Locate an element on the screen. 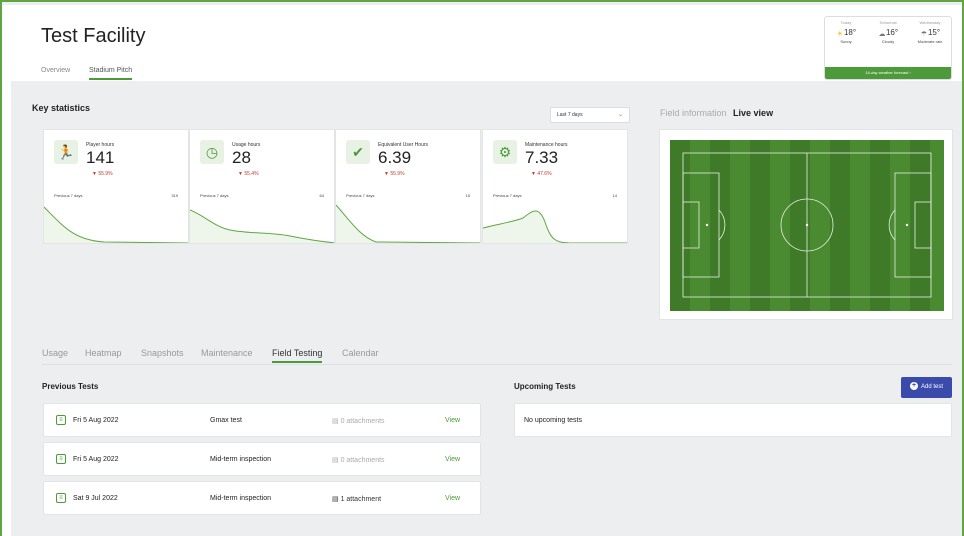 This screenshot has width=964, height=536. stat-delta: ▼ 47.6% is located at coordinates (541, 174).